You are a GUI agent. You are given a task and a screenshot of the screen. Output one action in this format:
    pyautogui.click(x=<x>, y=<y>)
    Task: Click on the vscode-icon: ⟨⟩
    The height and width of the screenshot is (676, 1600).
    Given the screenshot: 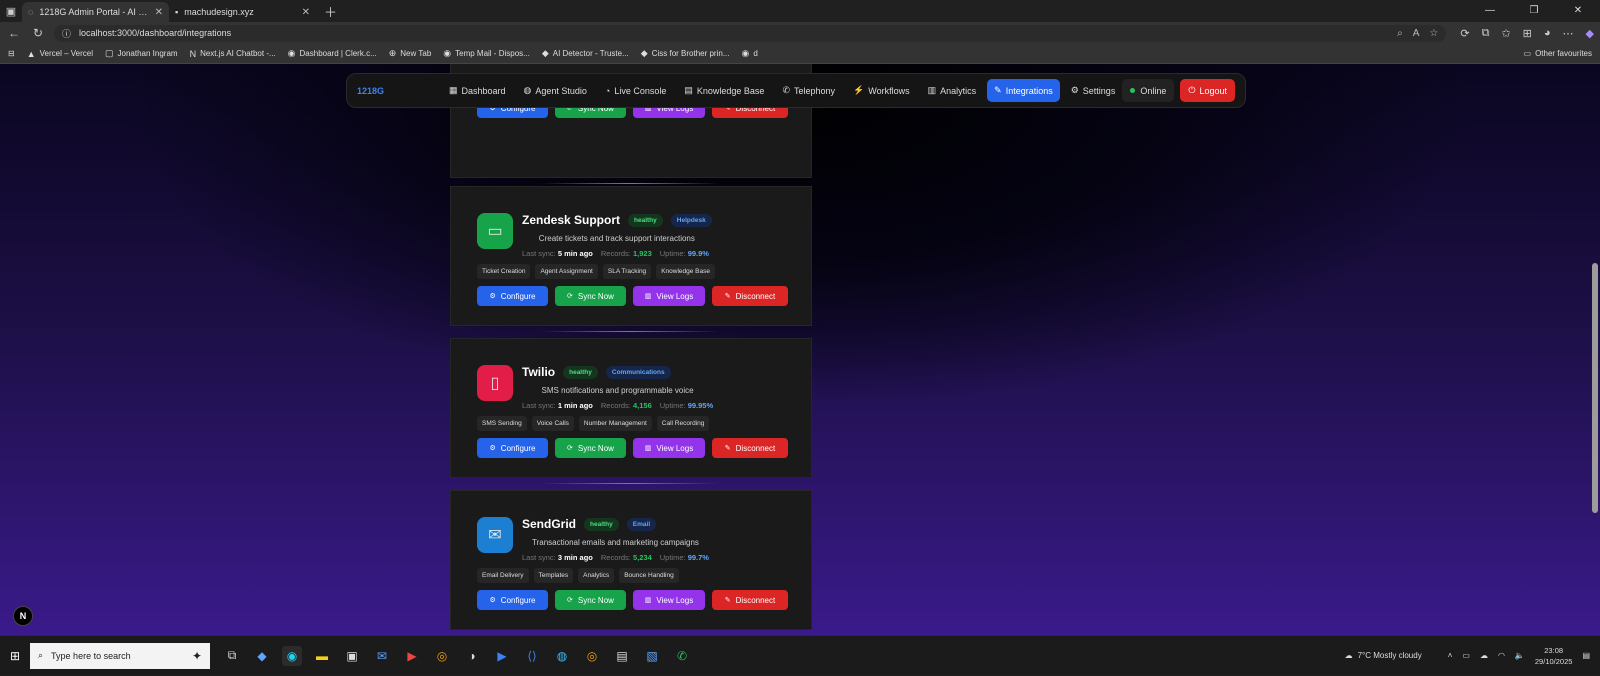 What is the action you would take?
    pyautogui.click(x=532, y=656)
    